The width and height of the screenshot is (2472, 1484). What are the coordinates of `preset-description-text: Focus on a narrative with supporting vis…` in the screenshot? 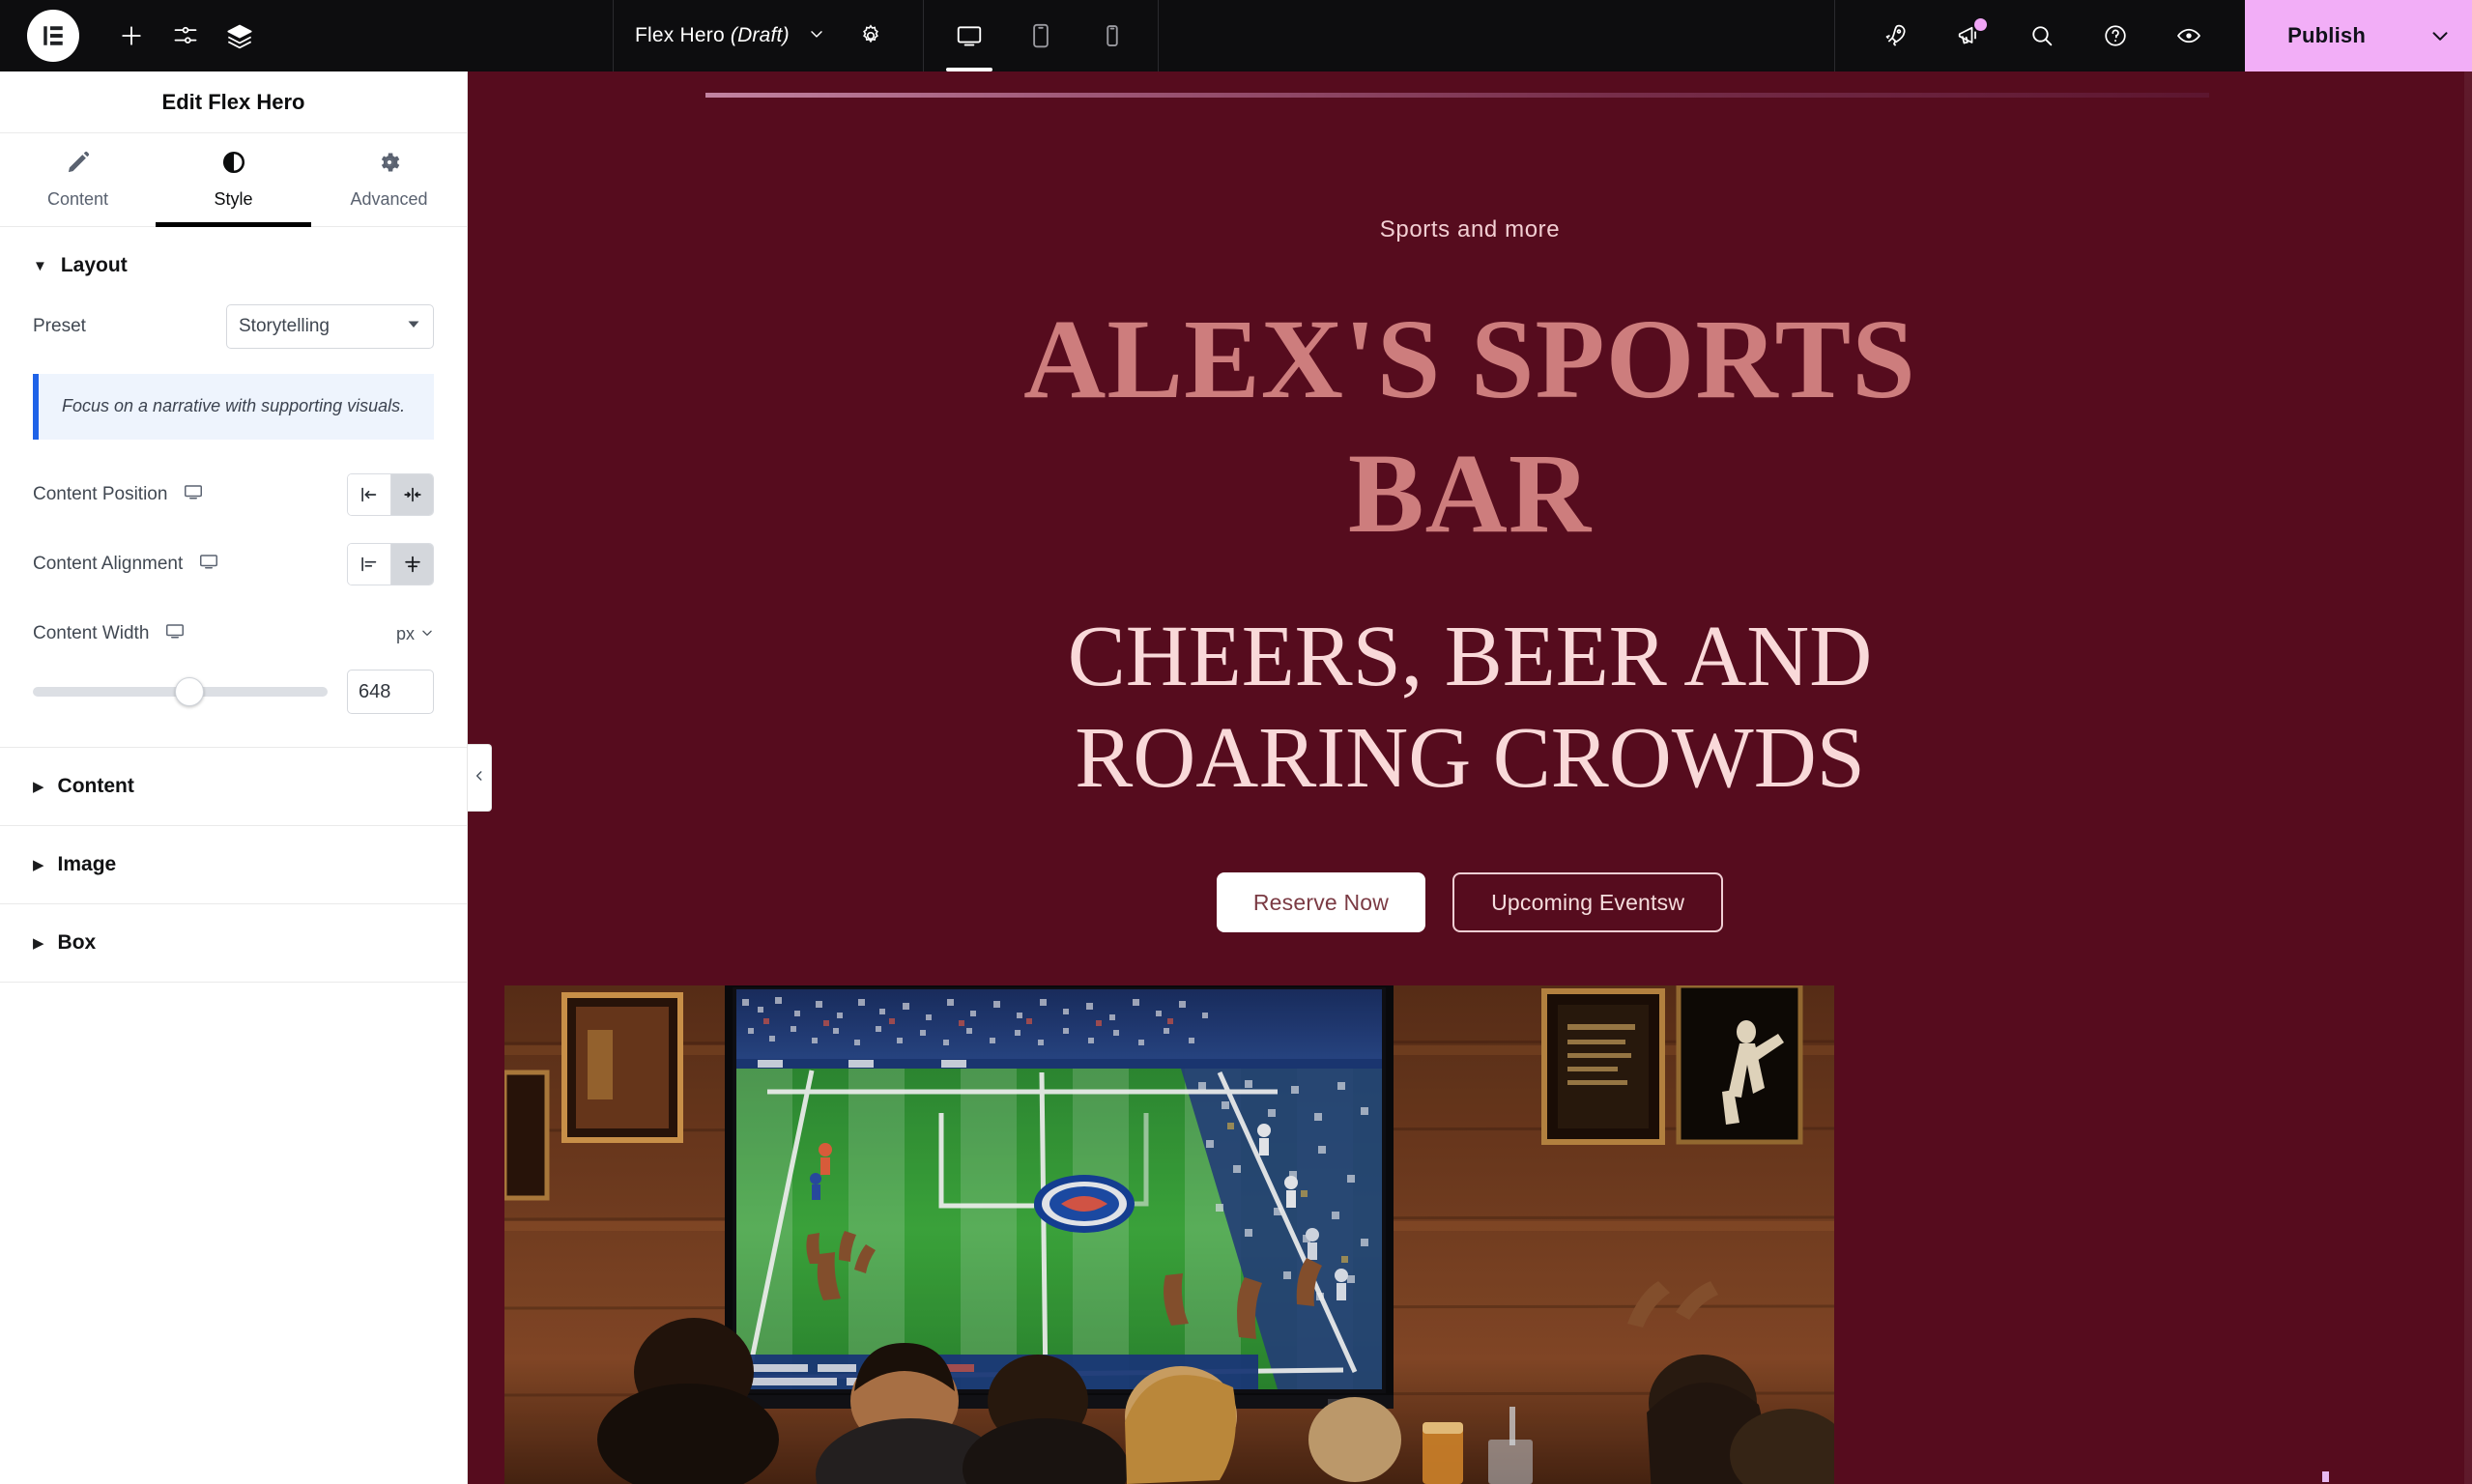 It's located at (234, 406).